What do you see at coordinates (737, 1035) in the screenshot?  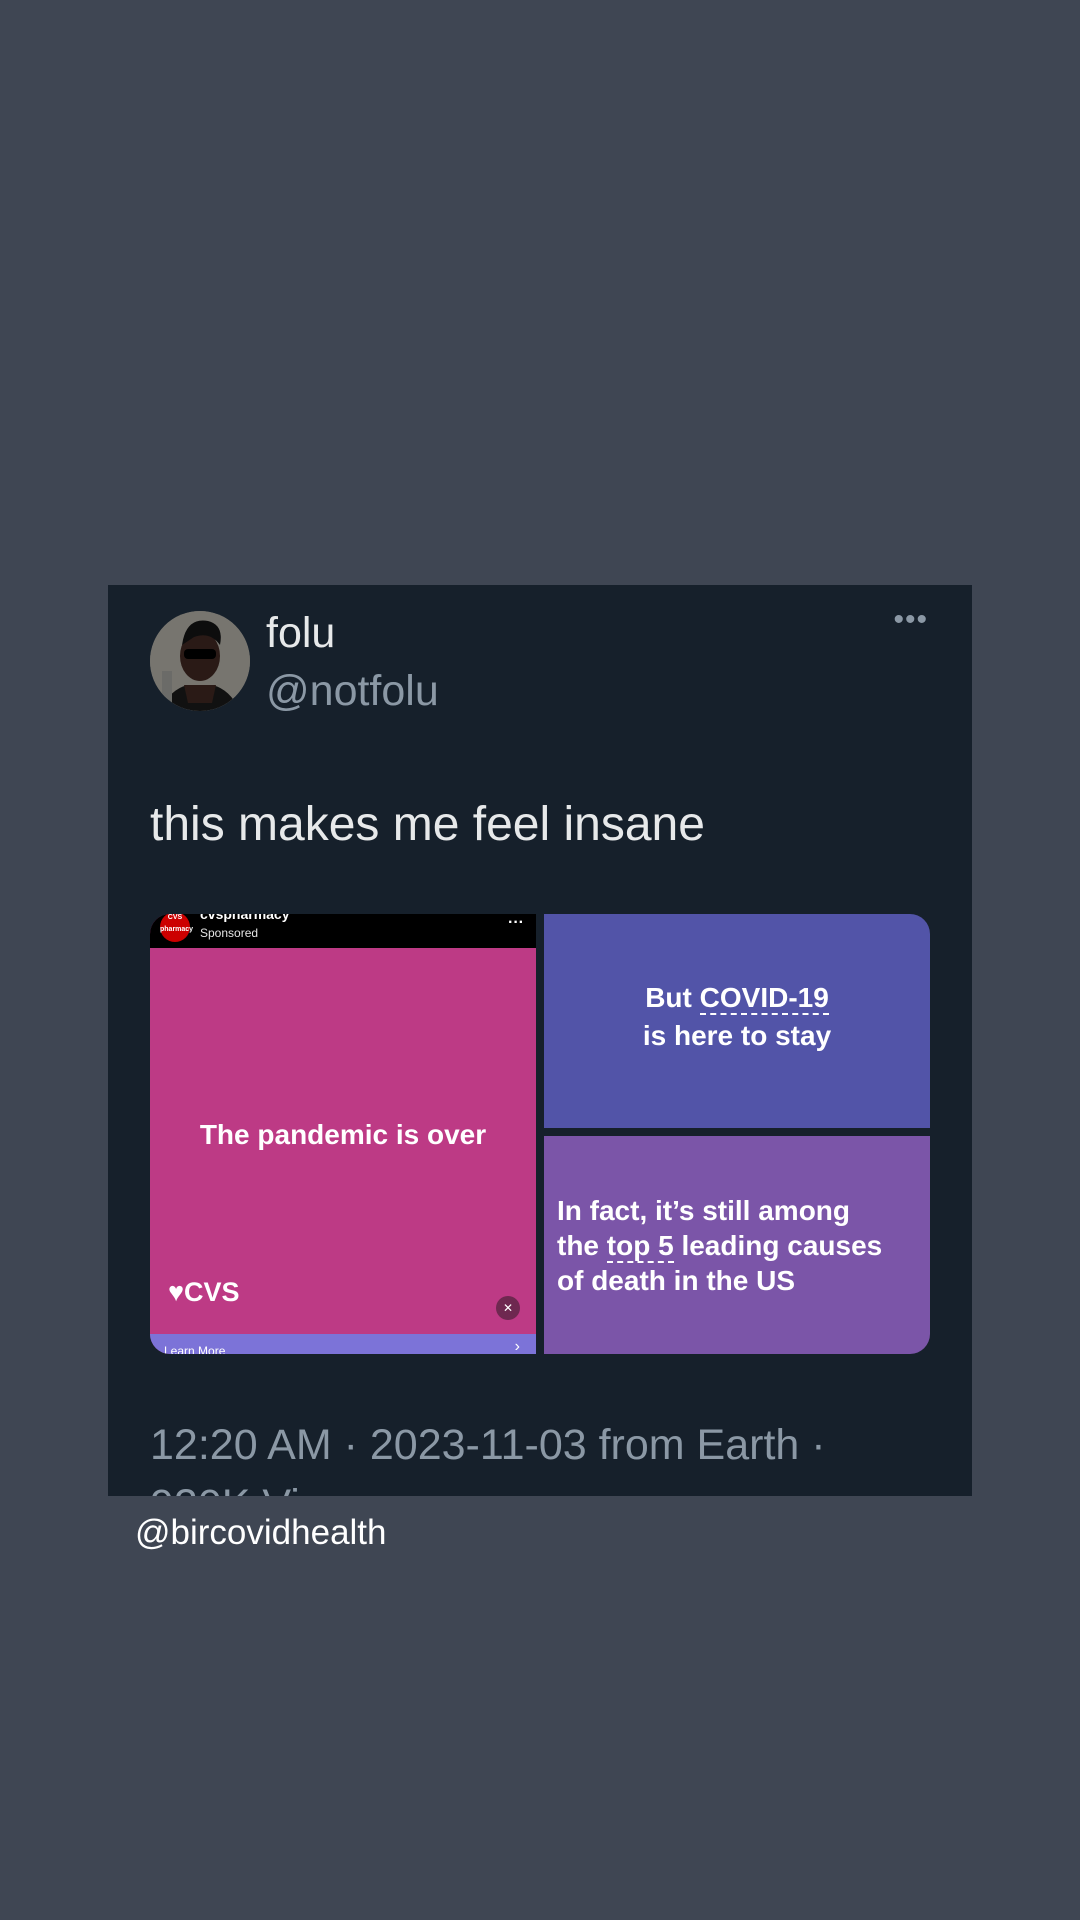 I see `top-right-line2: is here to stay` at bounding box center [737, 1035].